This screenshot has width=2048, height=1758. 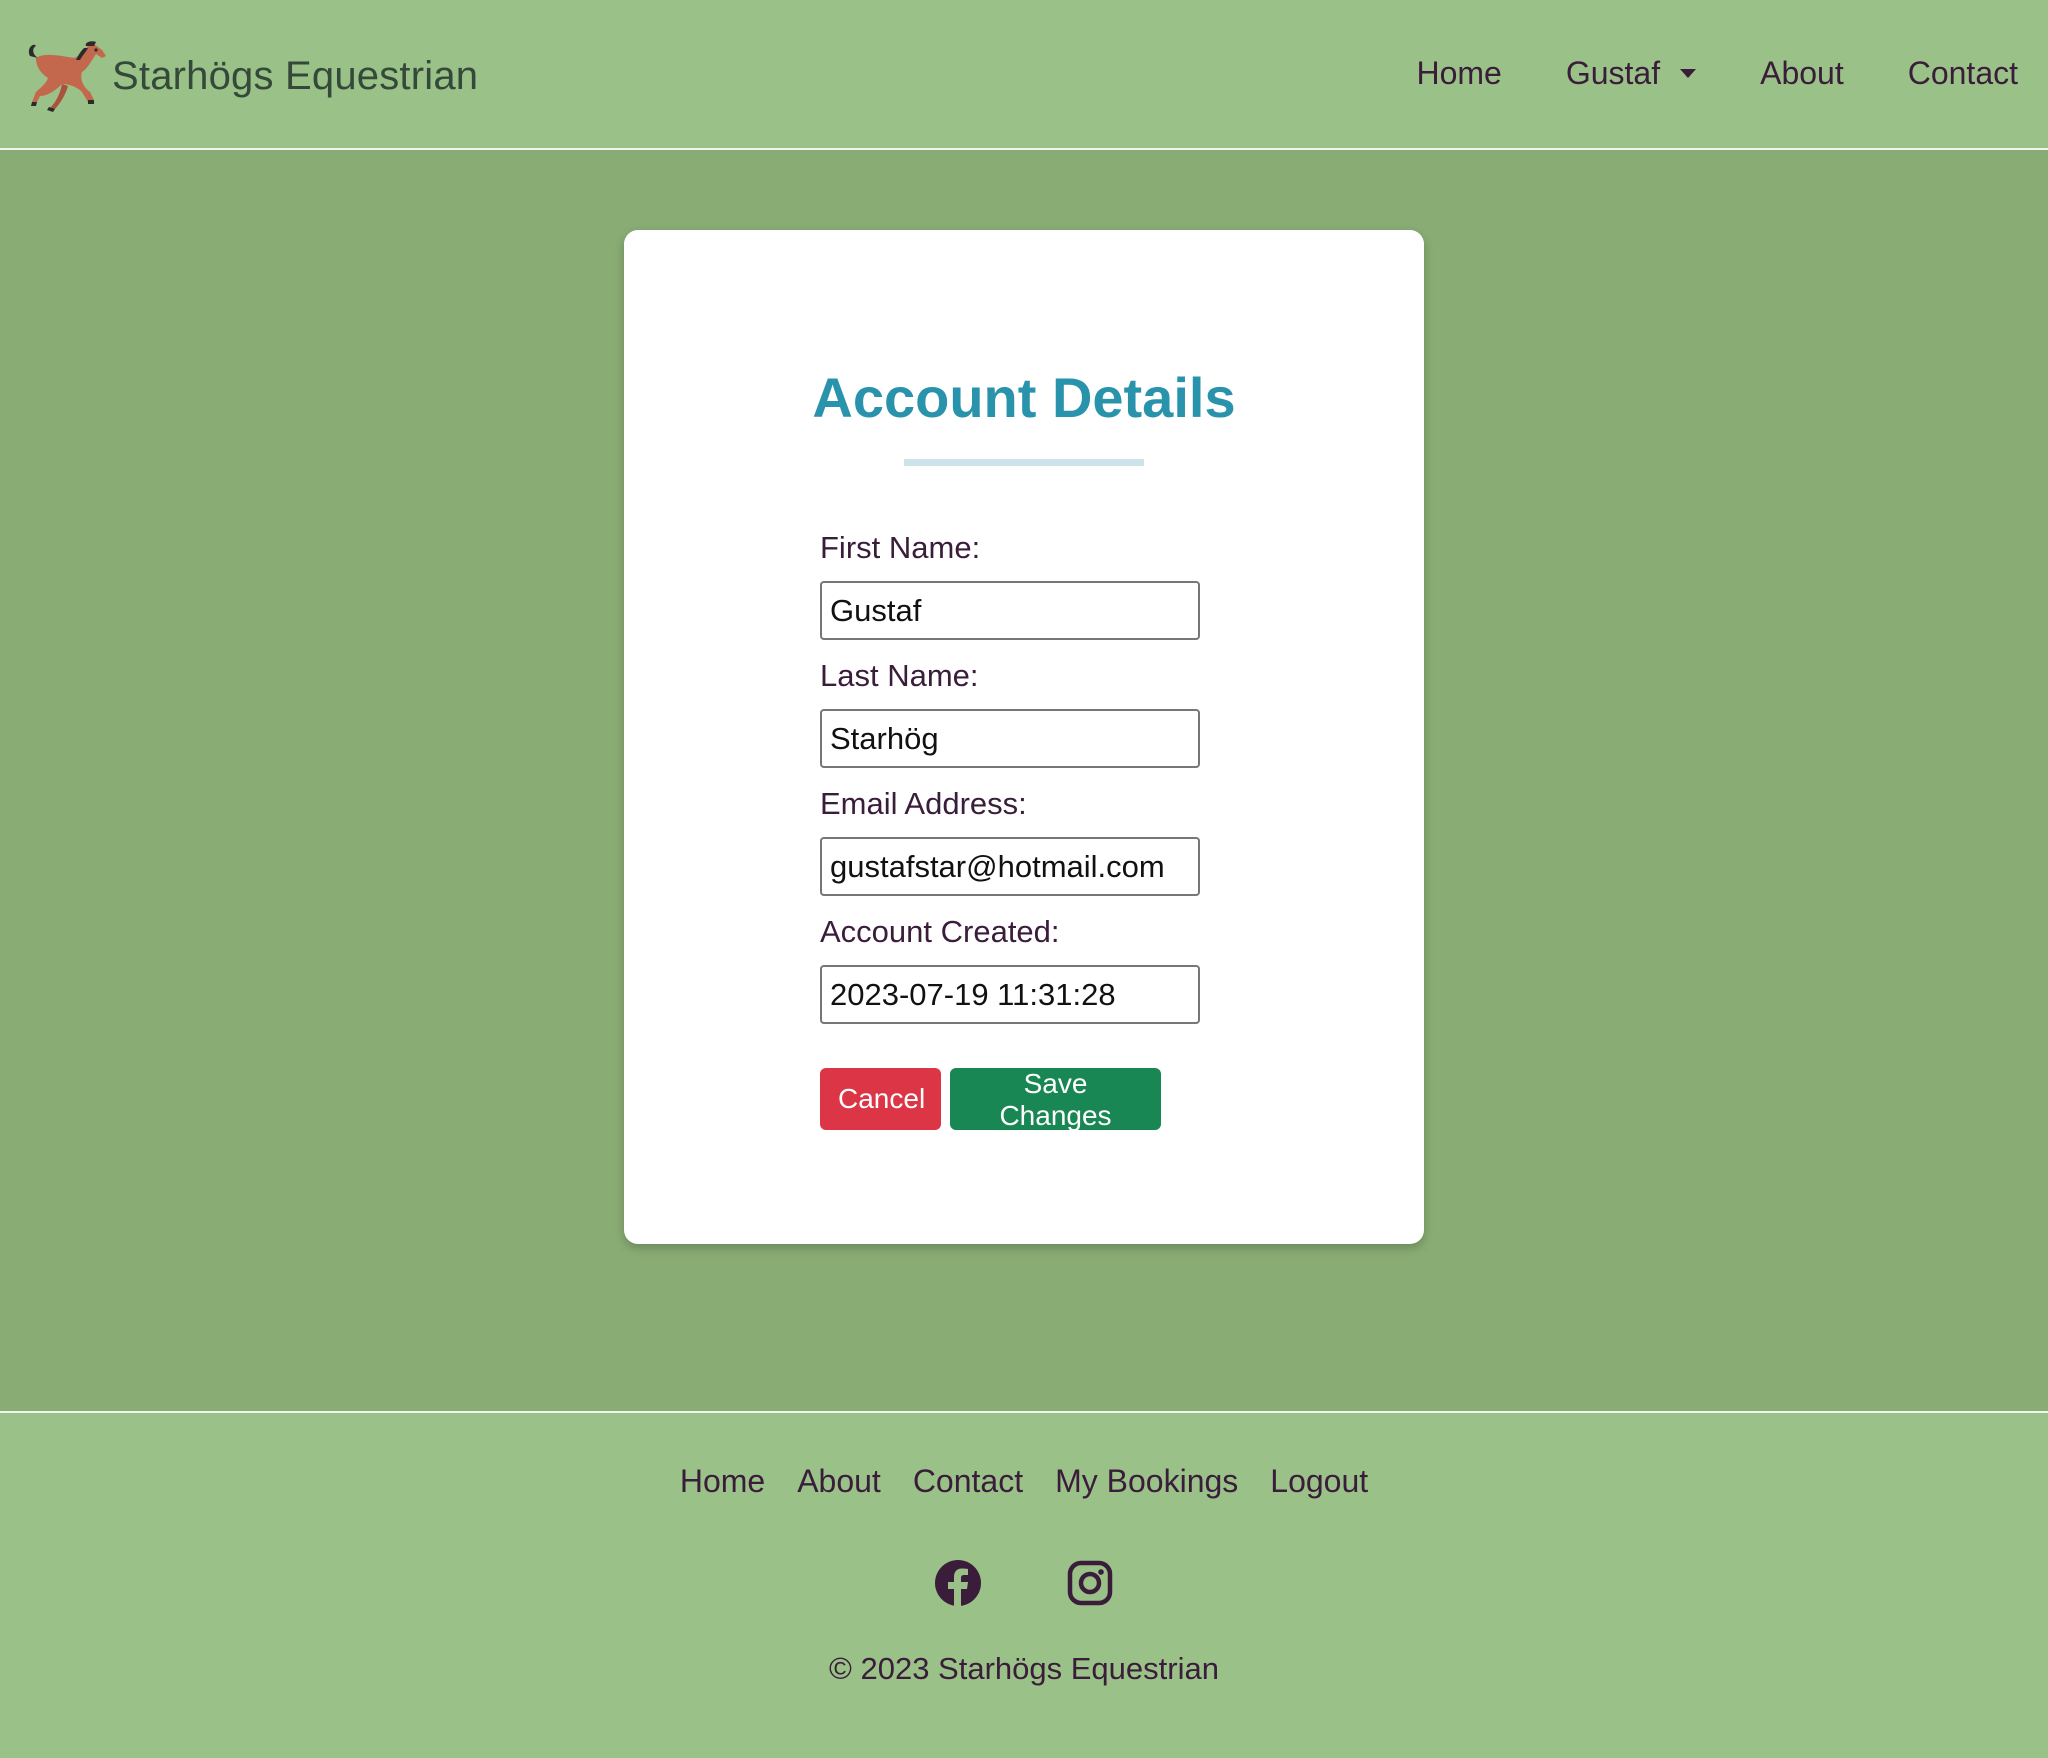 I want to click on nav-user-dropdown: Gustaf, so click(x=1631, y=73).